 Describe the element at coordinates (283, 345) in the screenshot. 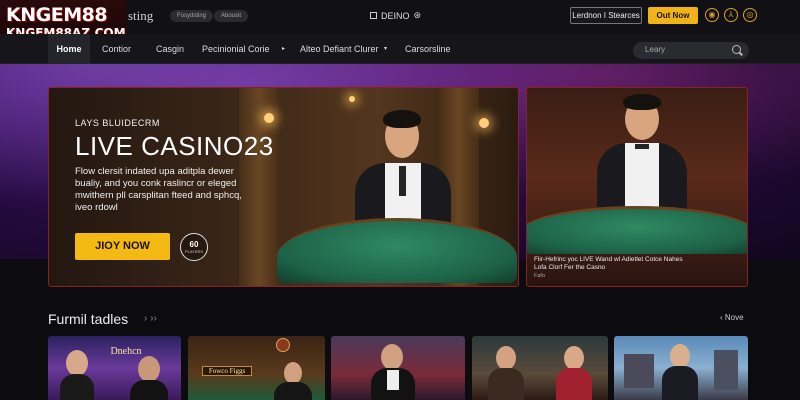

I see `emblem-icon` at that location.